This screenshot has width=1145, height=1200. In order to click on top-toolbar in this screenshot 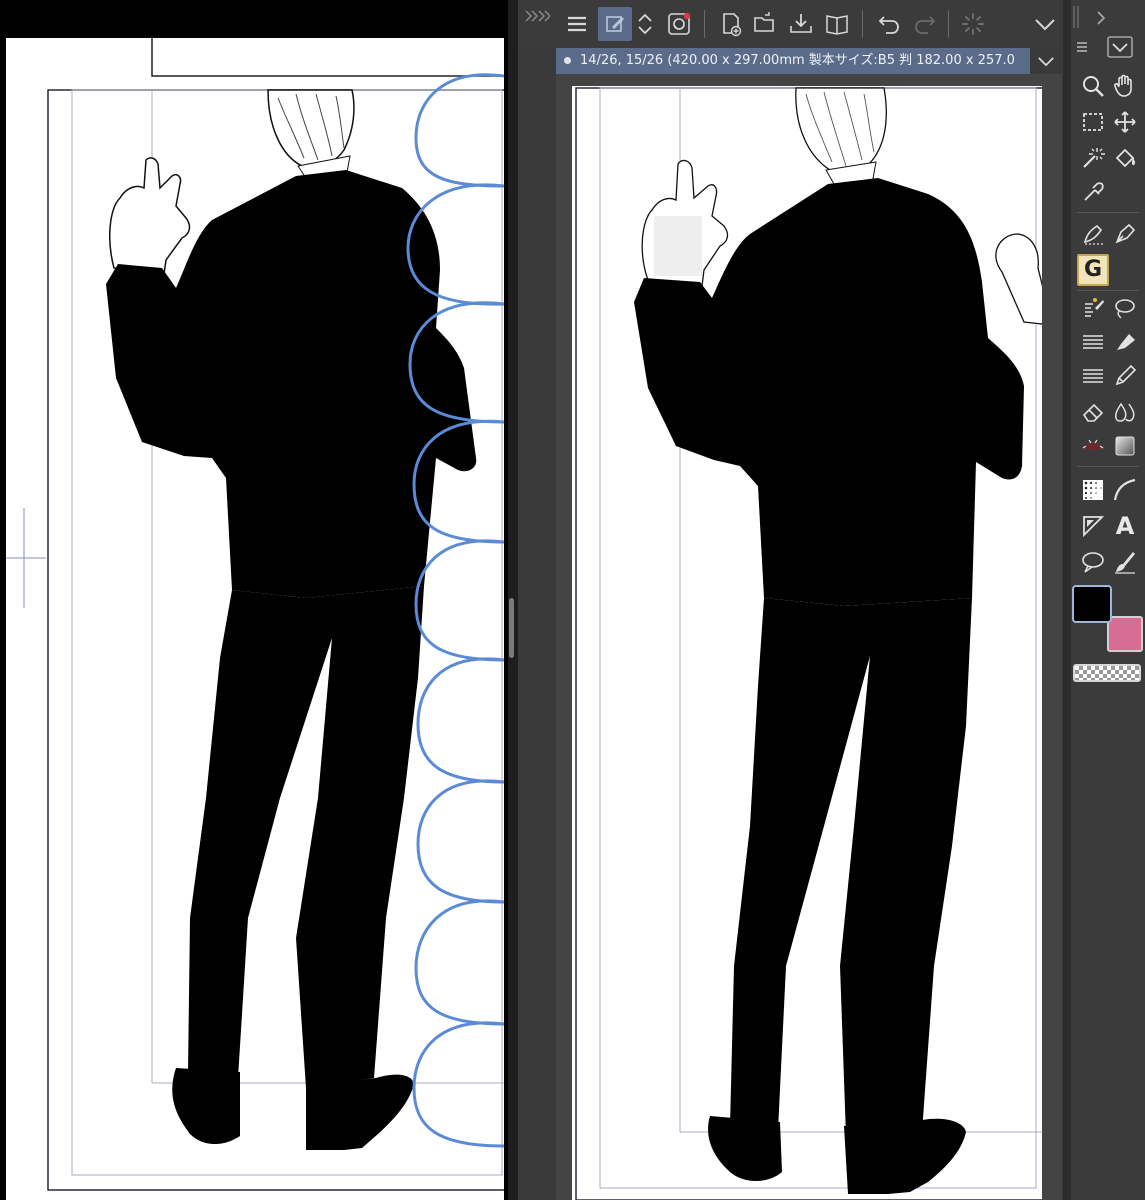, I will do `click(790, 24)`.